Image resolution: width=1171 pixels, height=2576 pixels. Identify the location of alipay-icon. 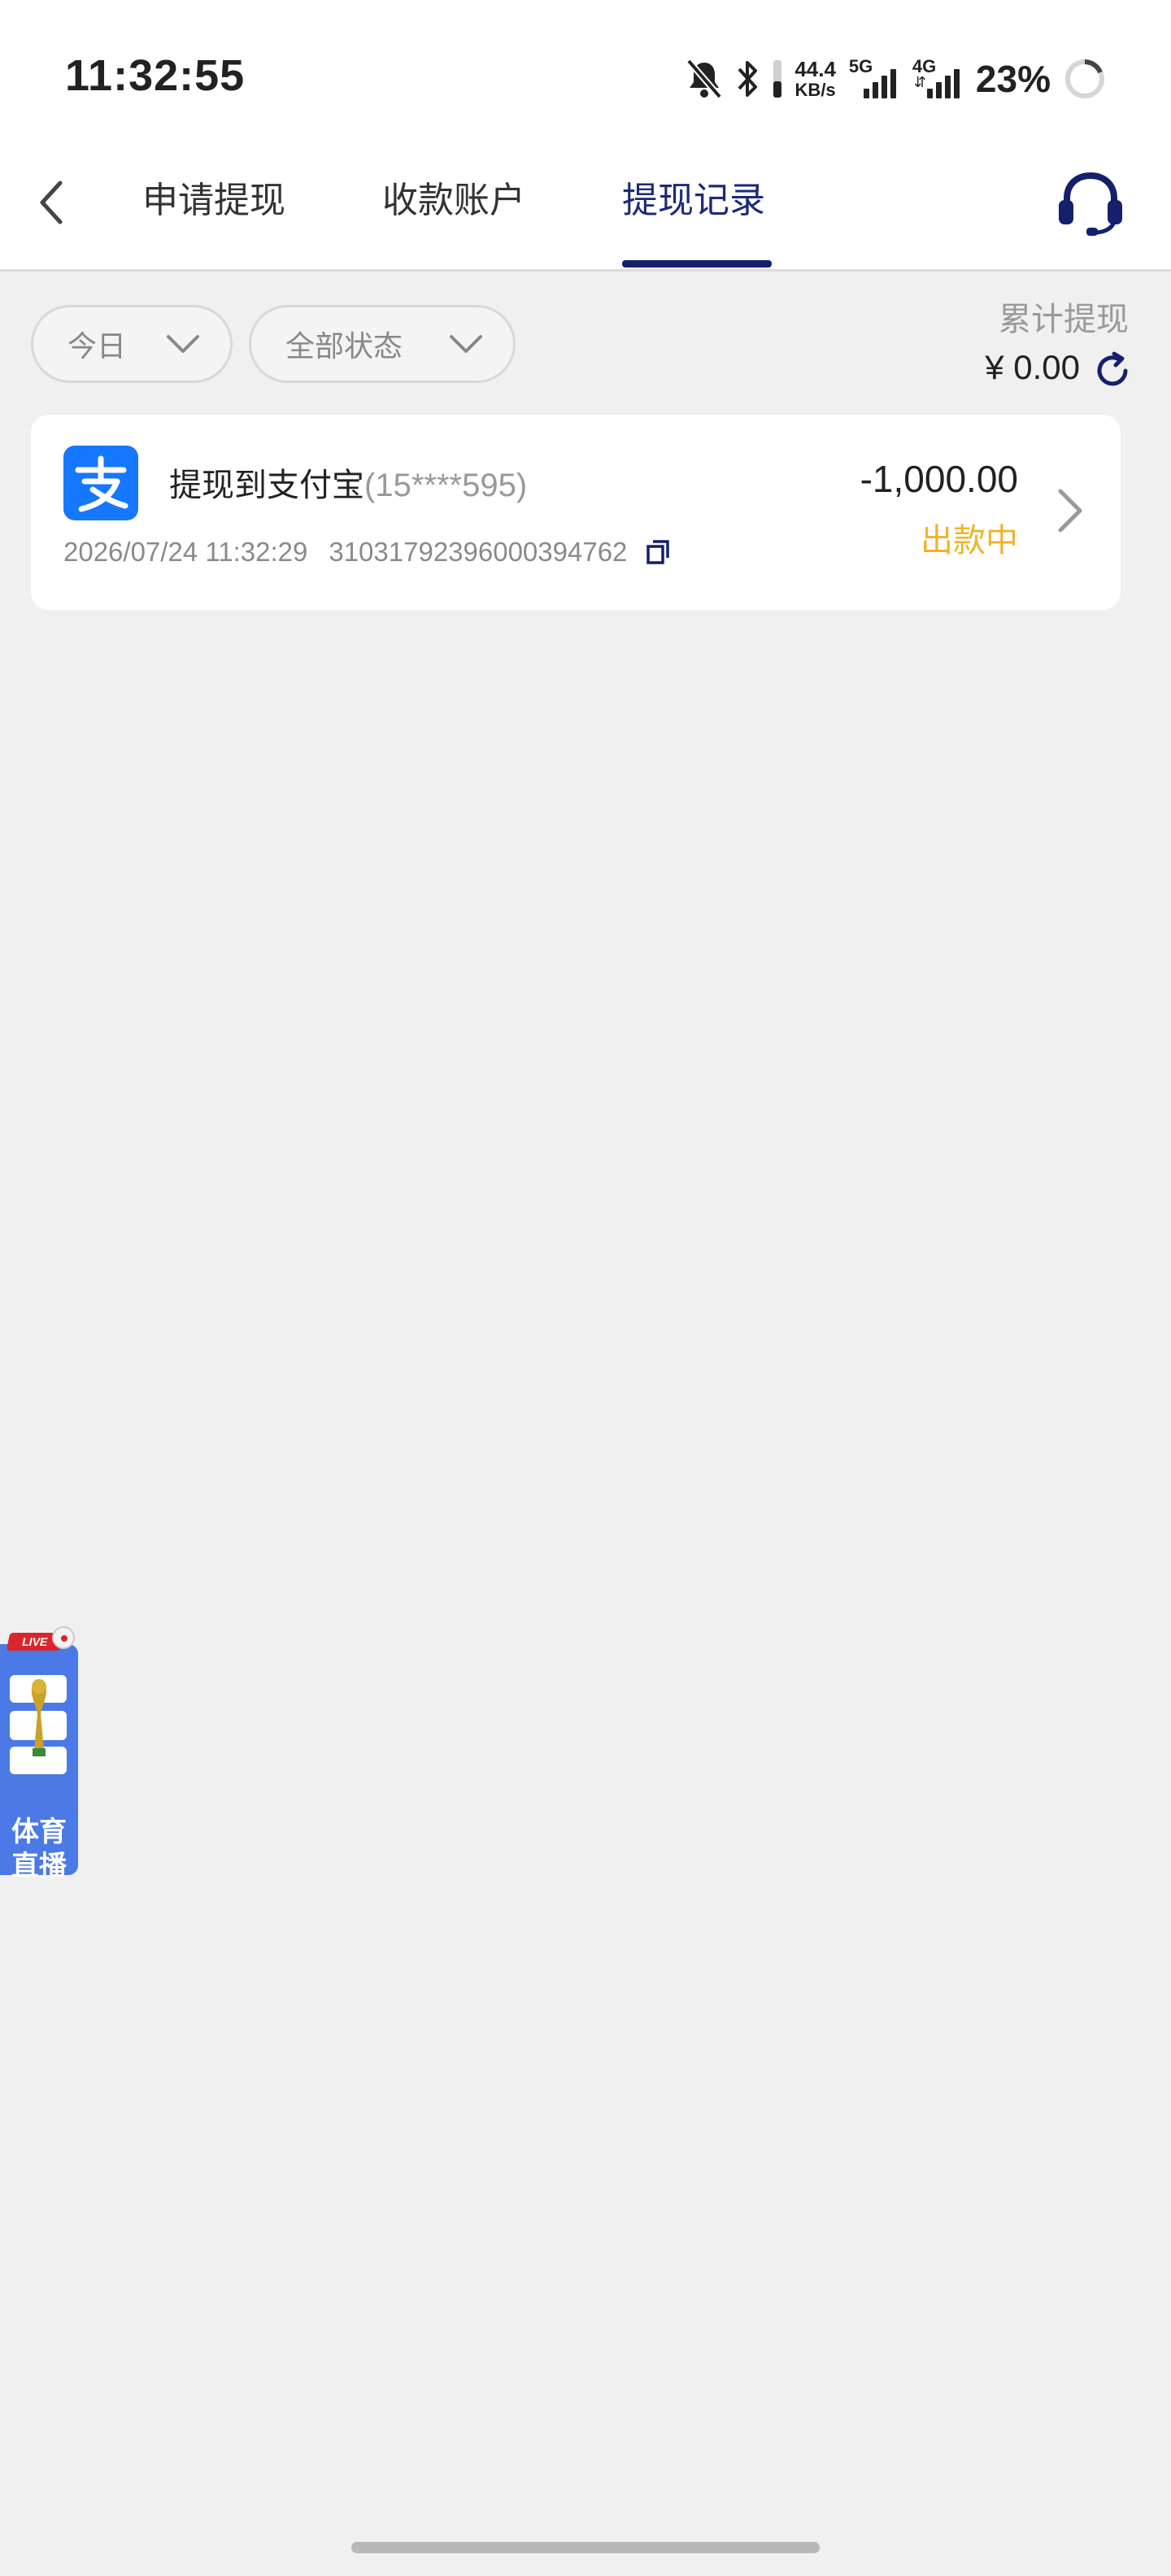
(101, 483).